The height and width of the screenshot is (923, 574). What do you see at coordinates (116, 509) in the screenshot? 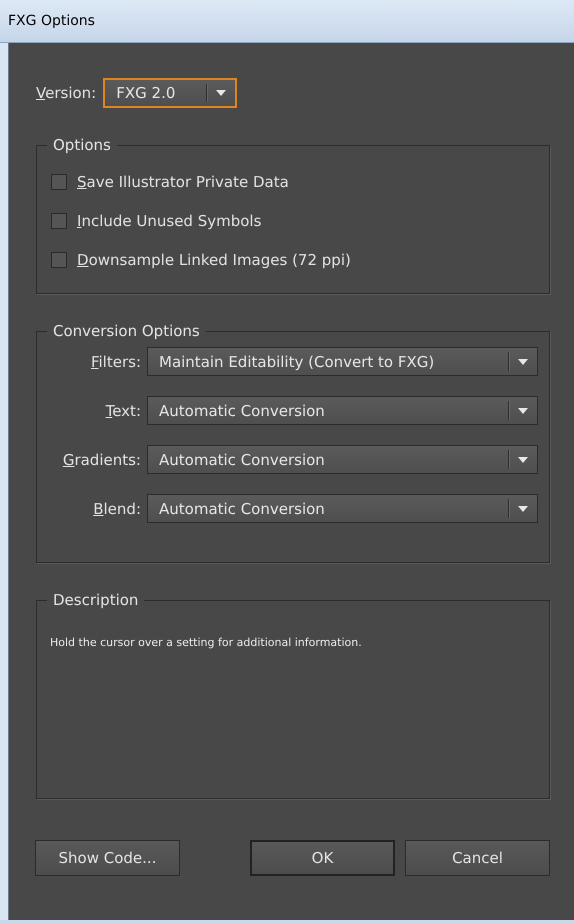
I see `field-label: Blend:` at bounding box center [116, 509].